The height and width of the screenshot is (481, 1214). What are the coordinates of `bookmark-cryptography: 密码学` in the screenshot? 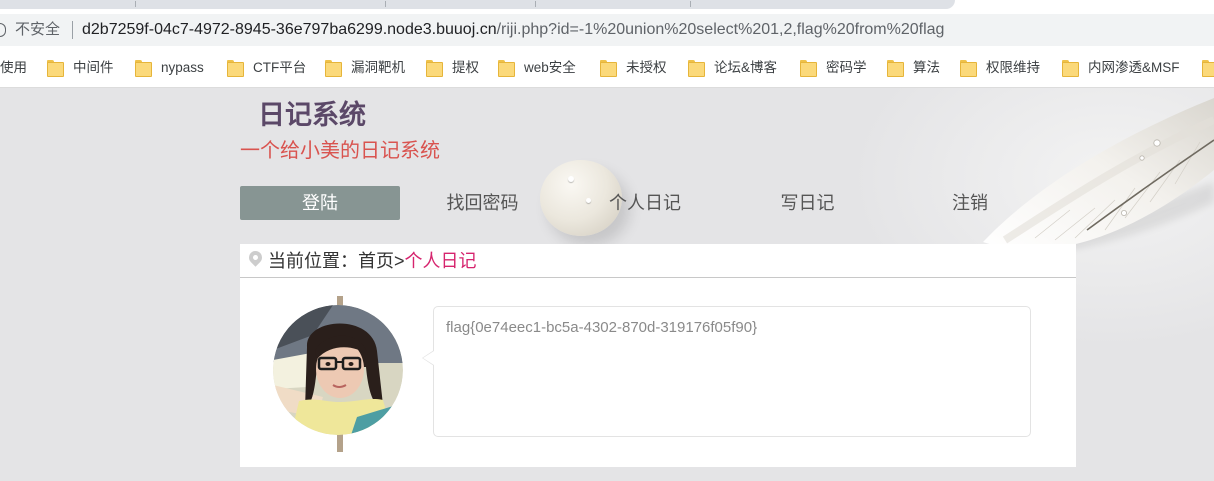 It's located at (833, 67).